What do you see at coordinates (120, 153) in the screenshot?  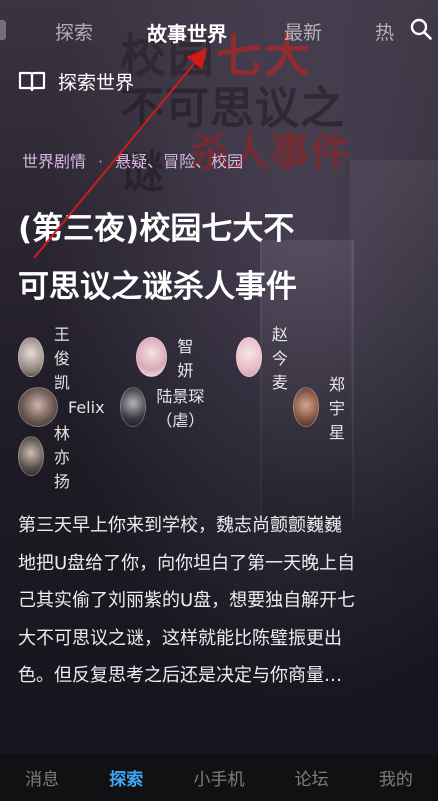 I see `annotation-arrow-icon` at bounding box center [120, 153].